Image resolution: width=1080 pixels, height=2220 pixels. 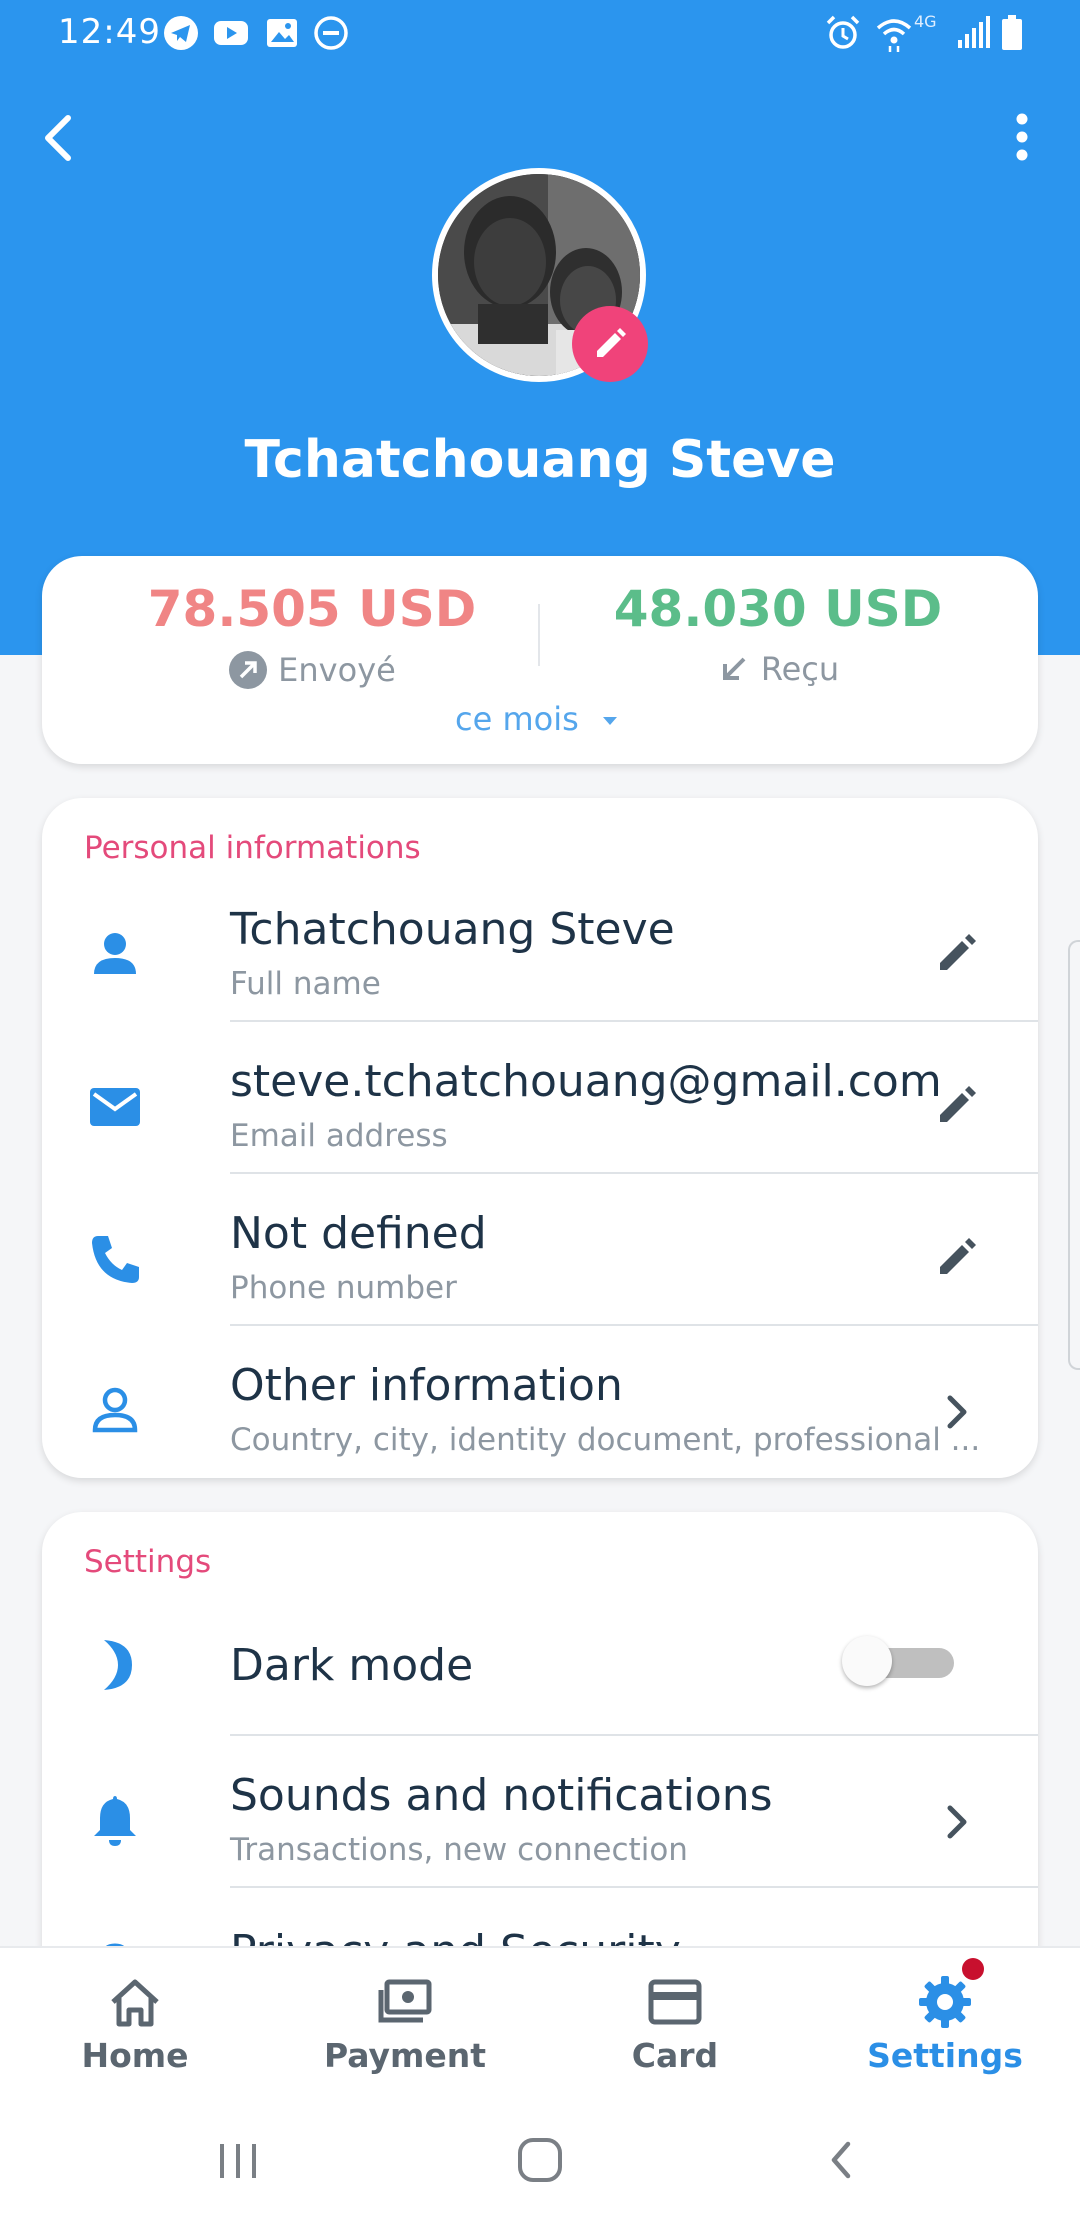 I want to click on edit-avatar-button, so click(x=610, y=344).